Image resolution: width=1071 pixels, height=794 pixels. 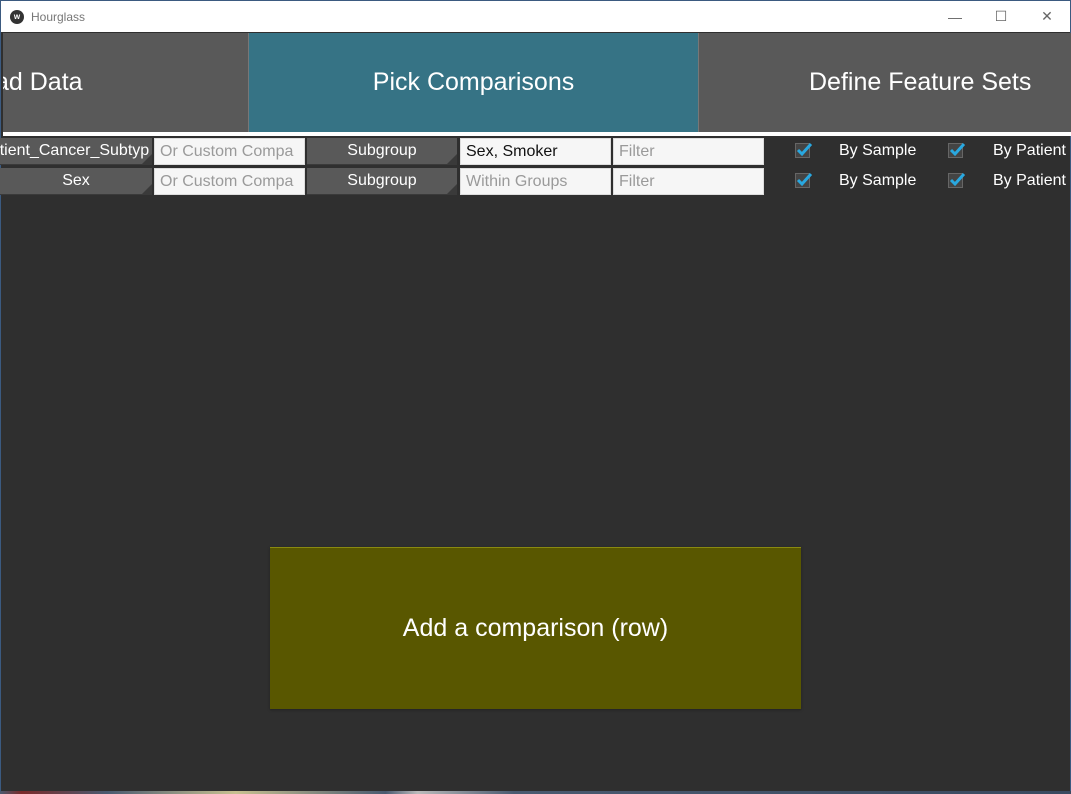 I want to click on add-comparison-label: Add a comparison (row), so click(x=535, y=628).